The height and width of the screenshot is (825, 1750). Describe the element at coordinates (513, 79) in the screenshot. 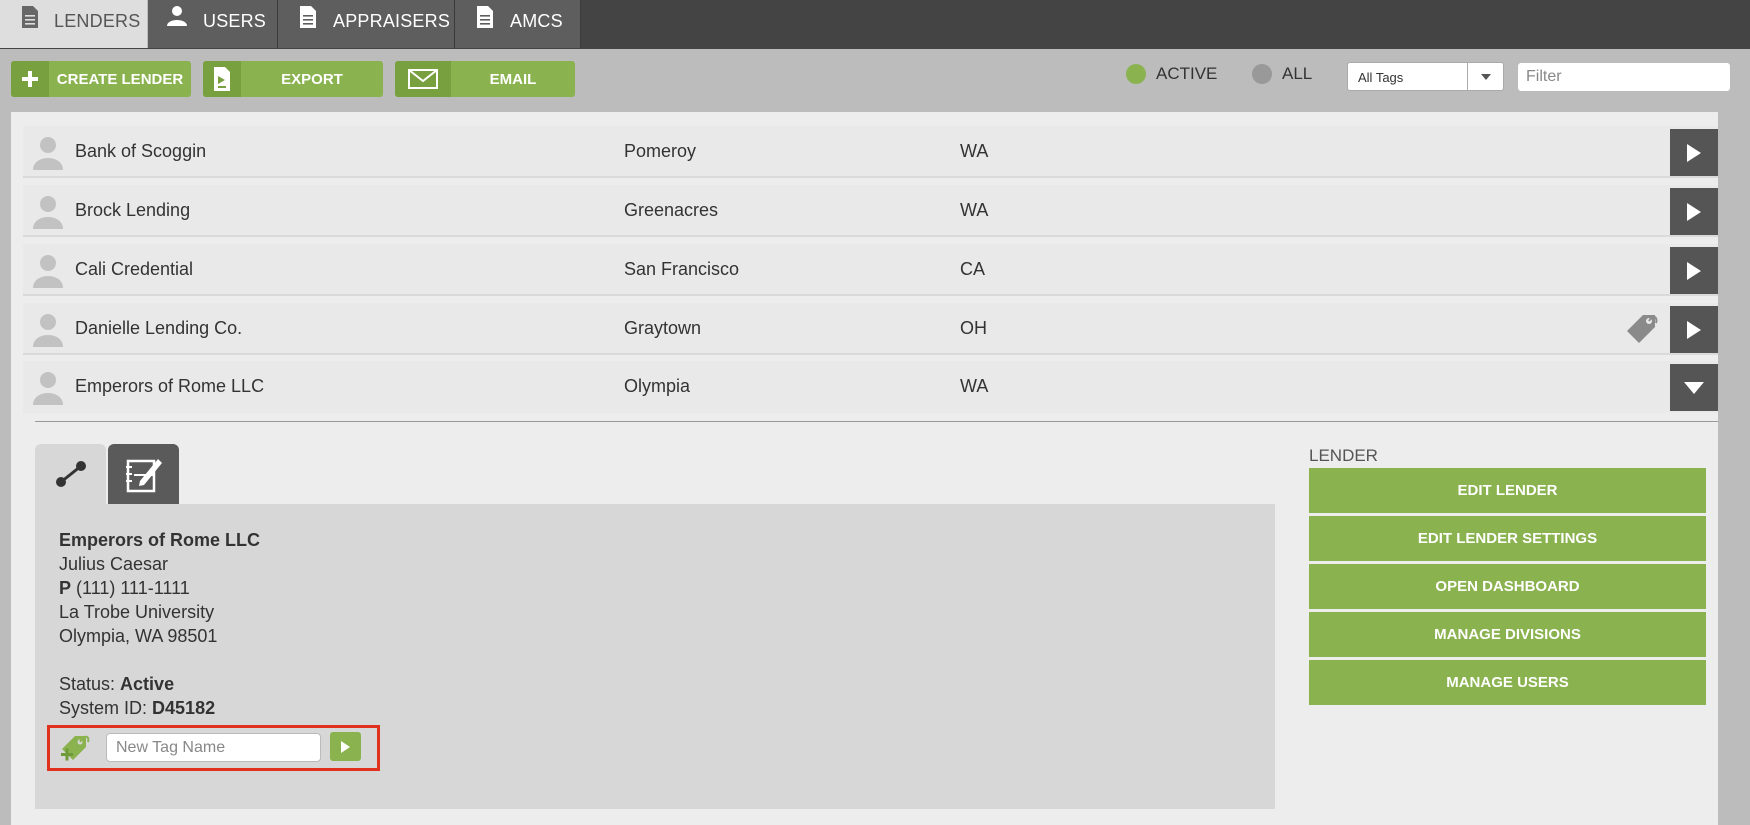

I see `button-label: EMAIL` at that location.